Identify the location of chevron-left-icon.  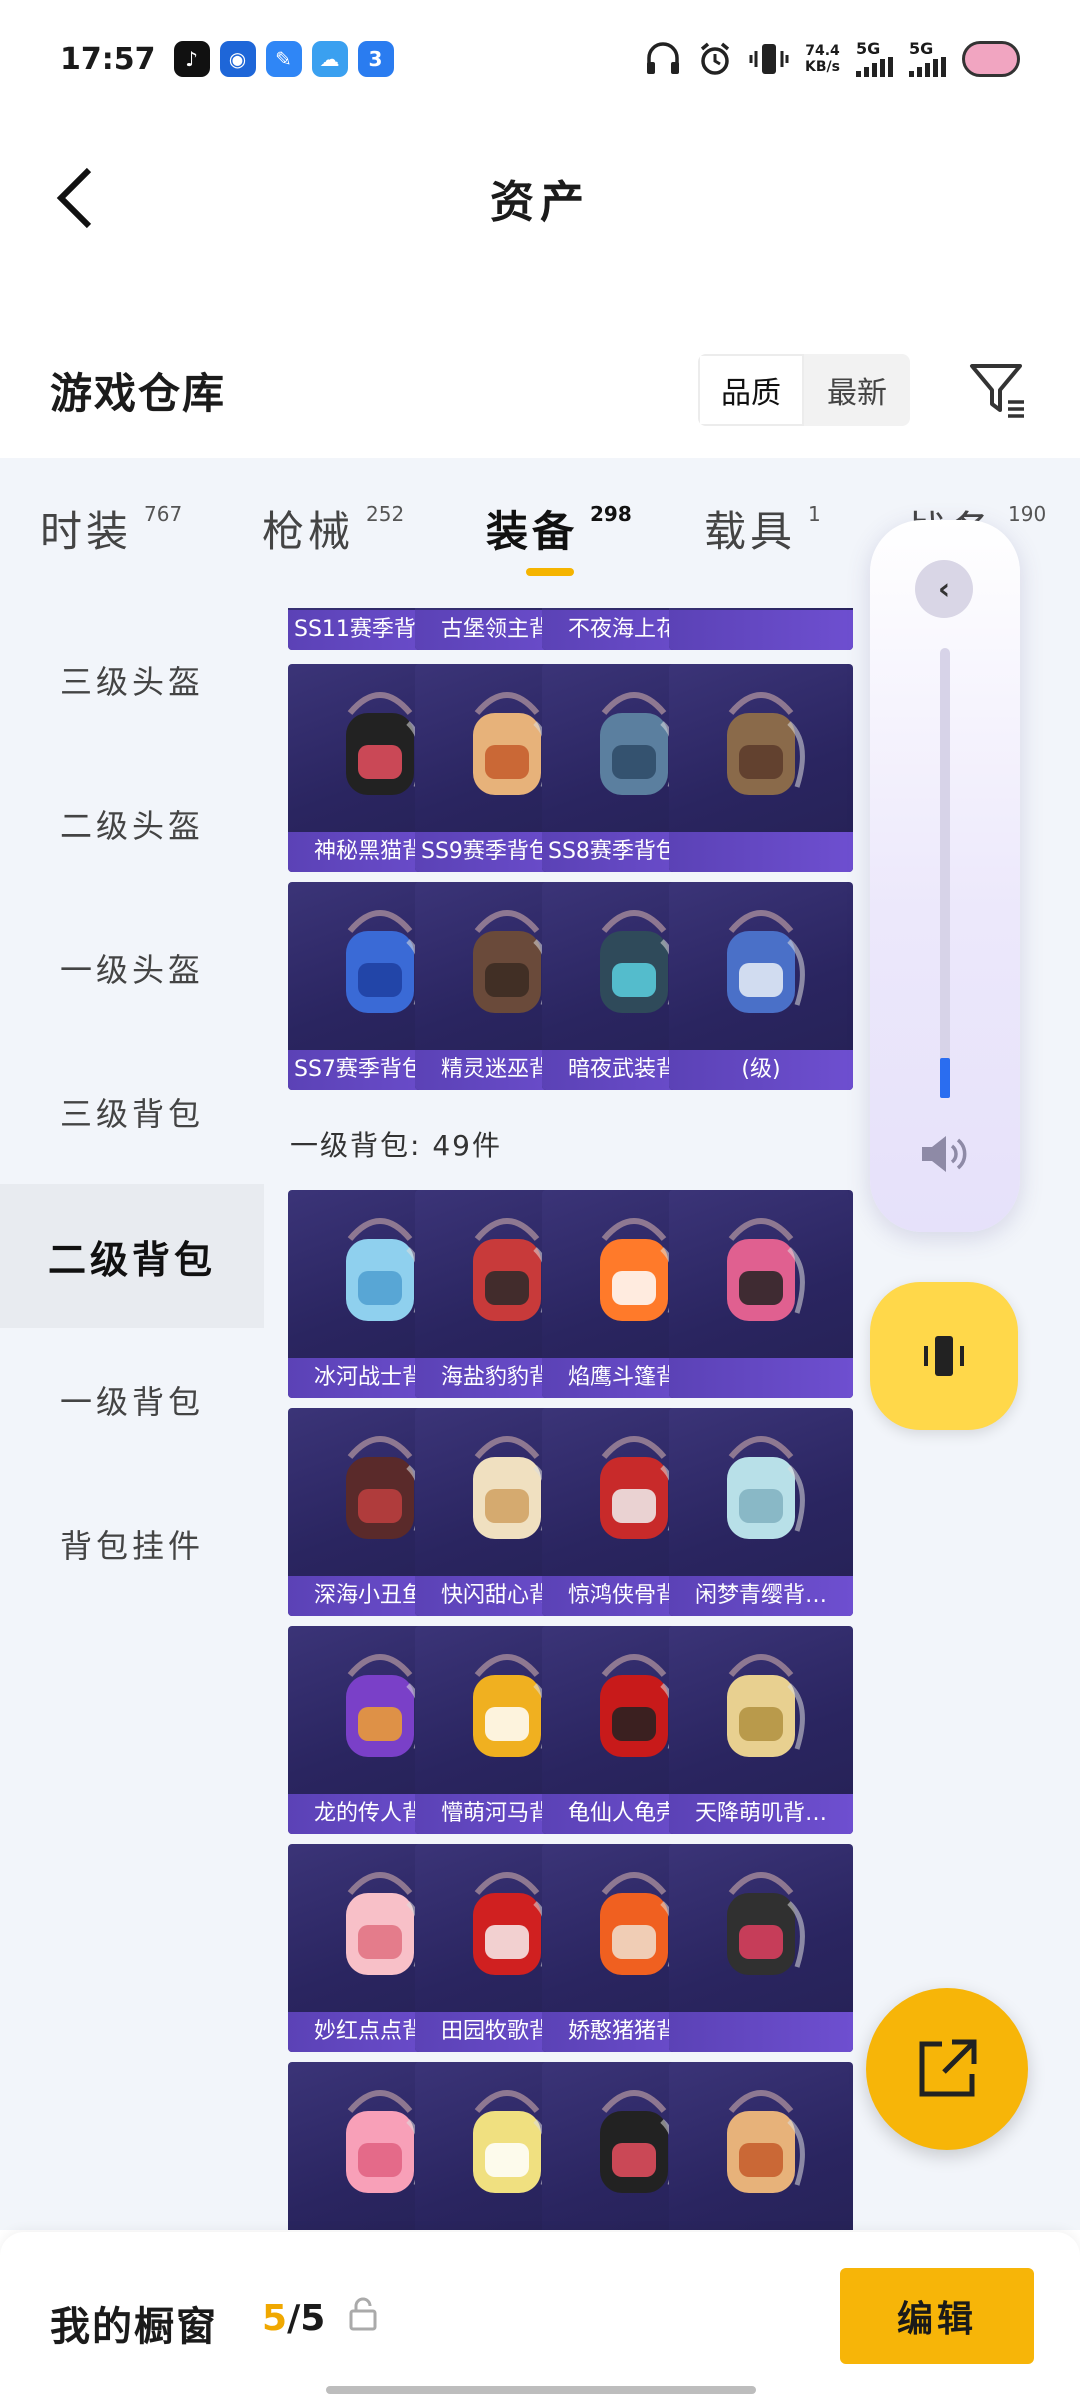
(74, 198).